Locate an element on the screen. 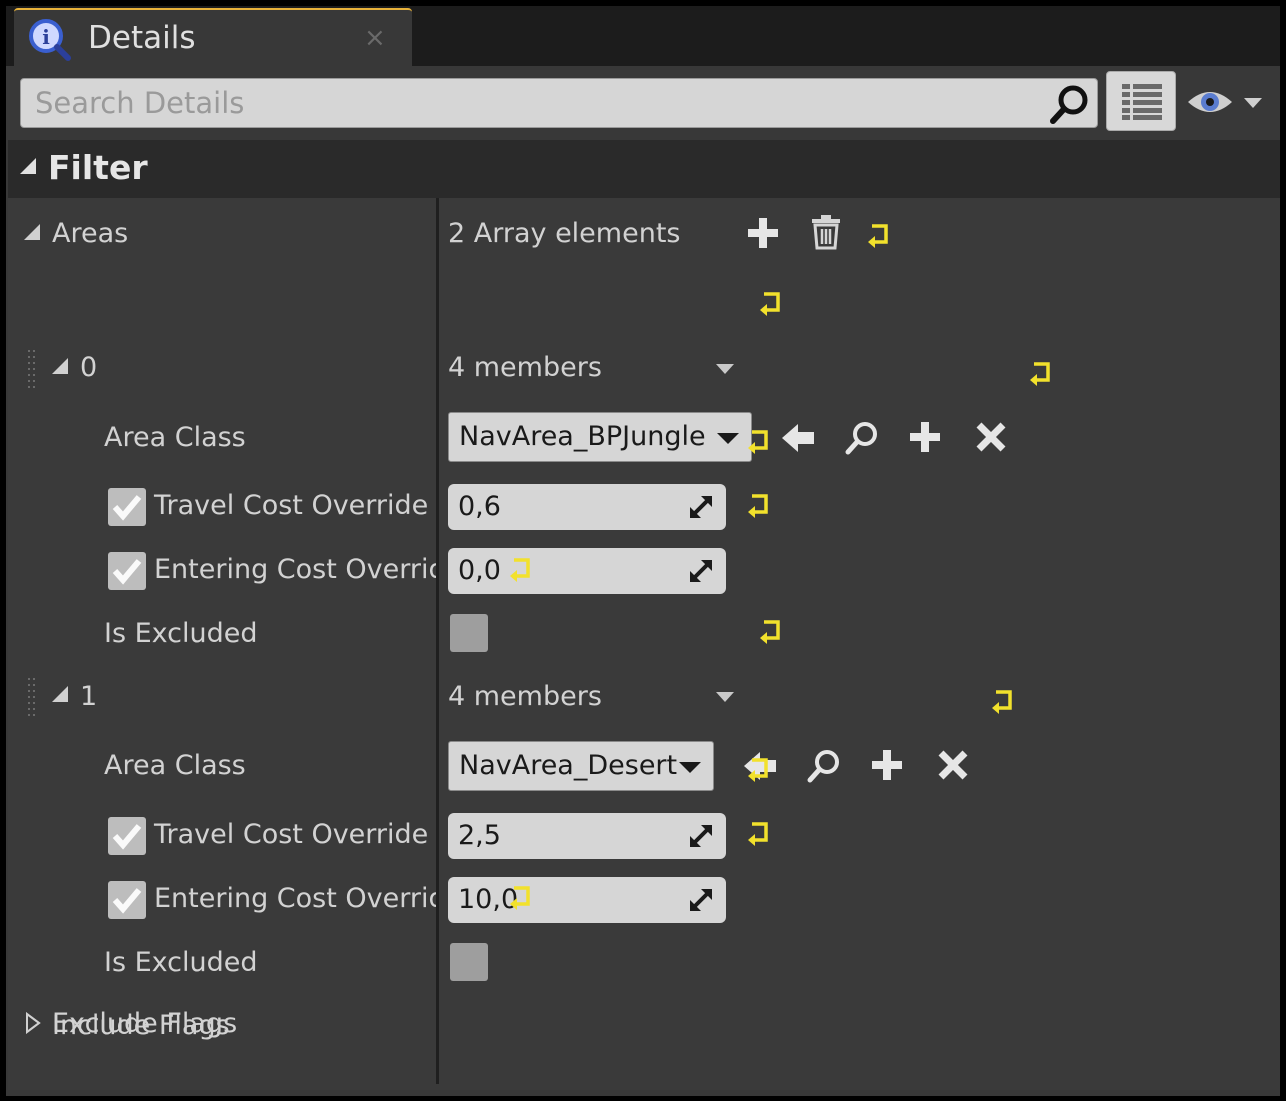 This screenshot has height=1101, width=1286. svg-text: i is located at coordinates (46, 37).